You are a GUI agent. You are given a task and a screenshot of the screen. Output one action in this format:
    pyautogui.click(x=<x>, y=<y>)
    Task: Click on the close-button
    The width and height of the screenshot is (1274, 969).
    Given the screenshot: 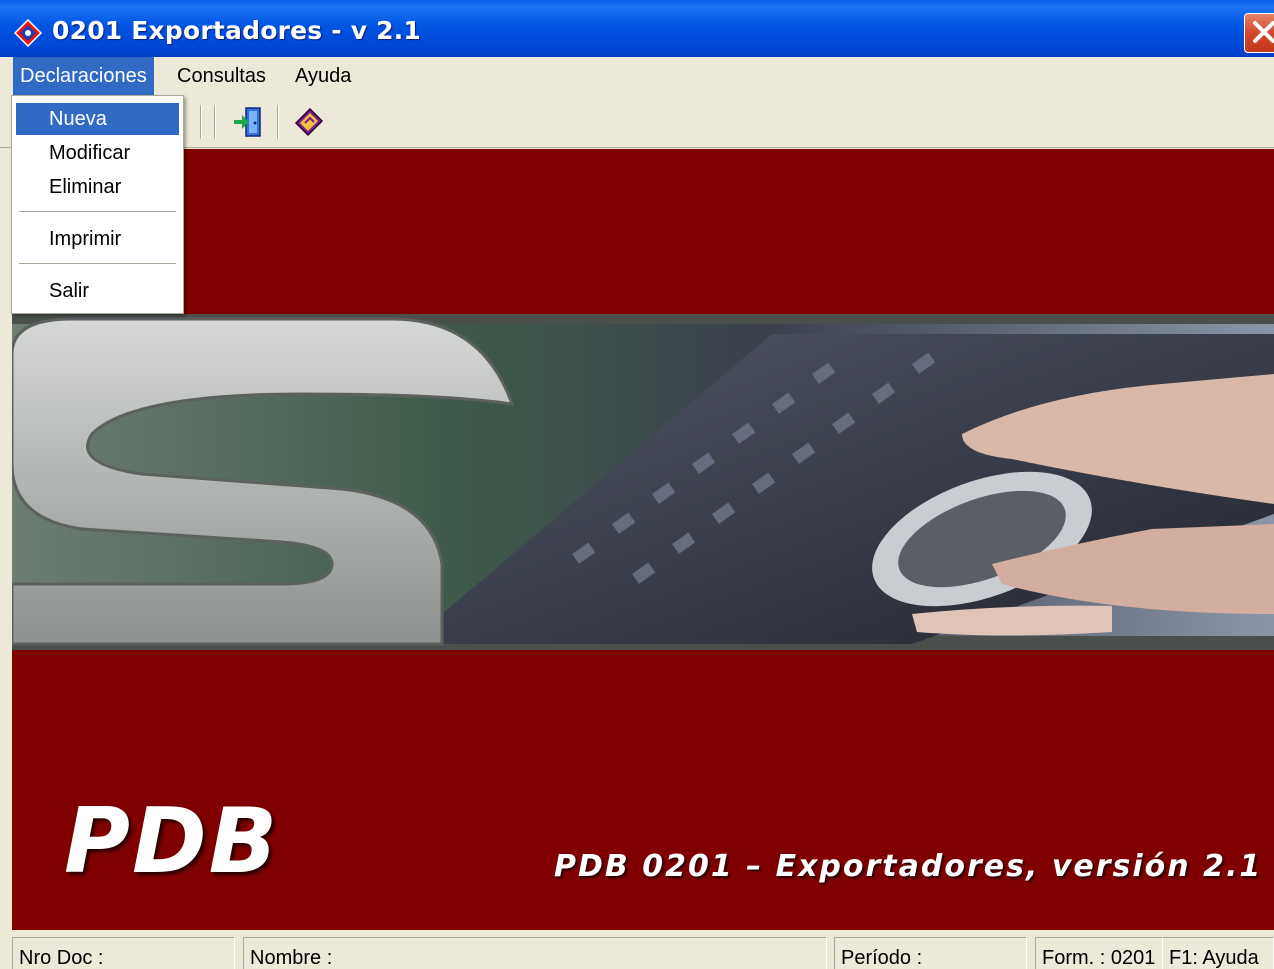 What is the action you would take?
    pyautogui.click(x=1259, y=33)
    